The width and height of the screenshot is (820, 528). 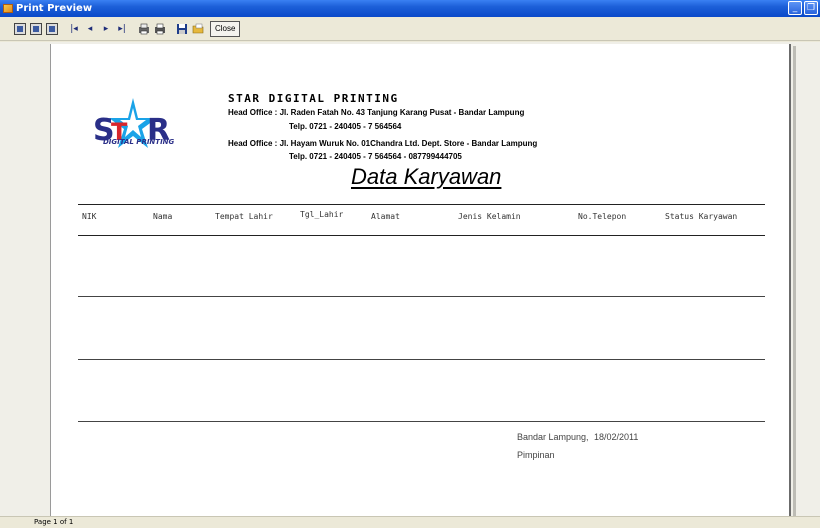 I want to click on page-indicator: Page 1 of 1, so click(x=54, y=522).